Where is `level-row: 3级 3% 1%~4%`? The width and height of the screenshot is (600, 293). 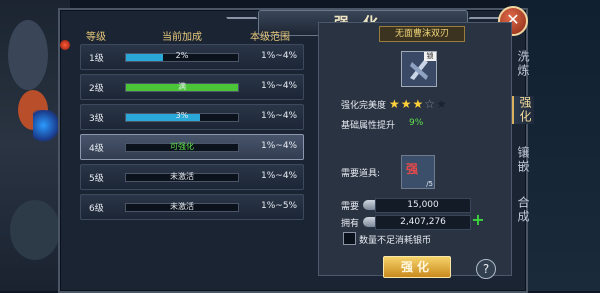 level-row: 3级 3% 1%~4% is located at coordinates (192, 117).